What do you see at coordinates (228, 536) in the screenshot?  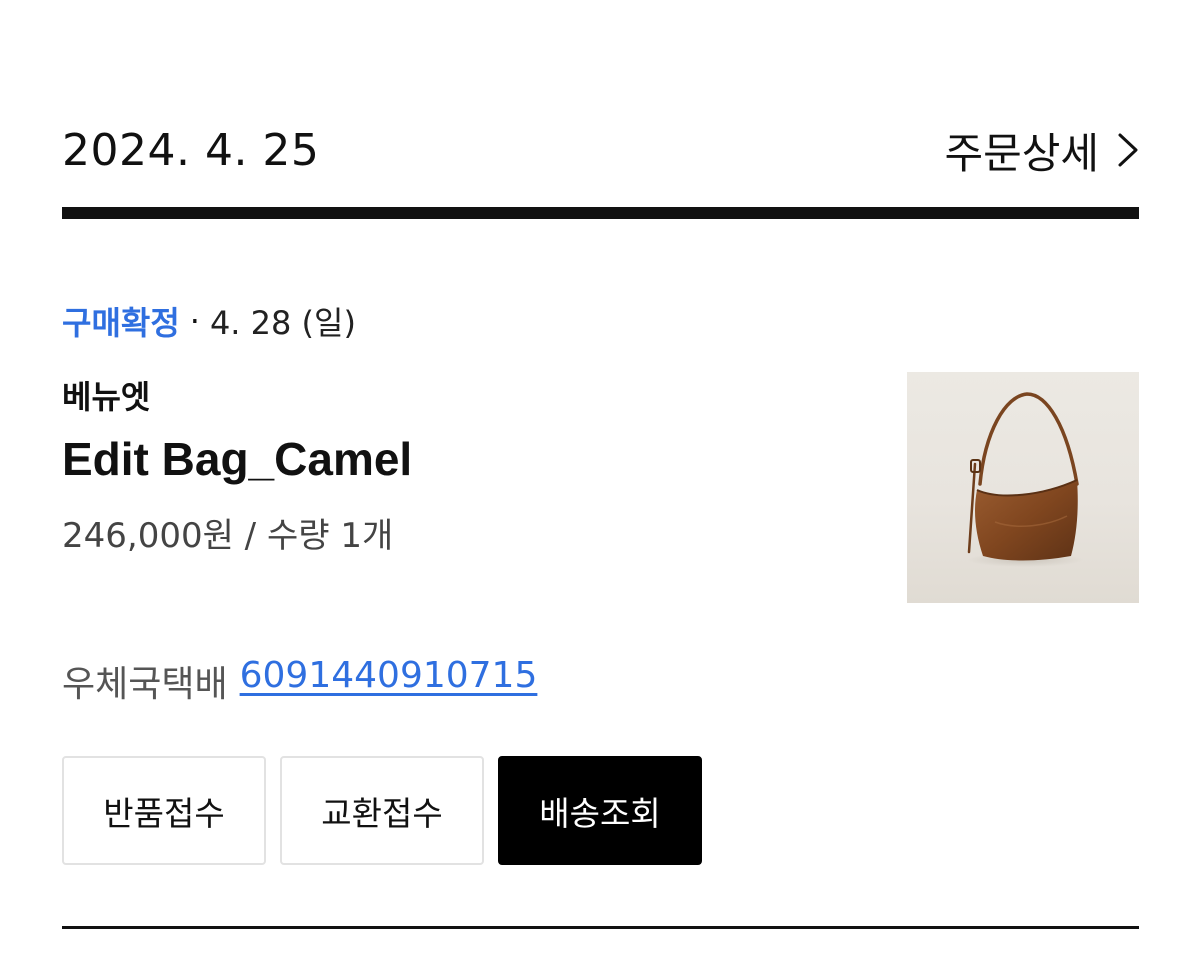 I see `product-price-quantity: 246,000원 / 수량 1개` at bounding box center [228, 536].